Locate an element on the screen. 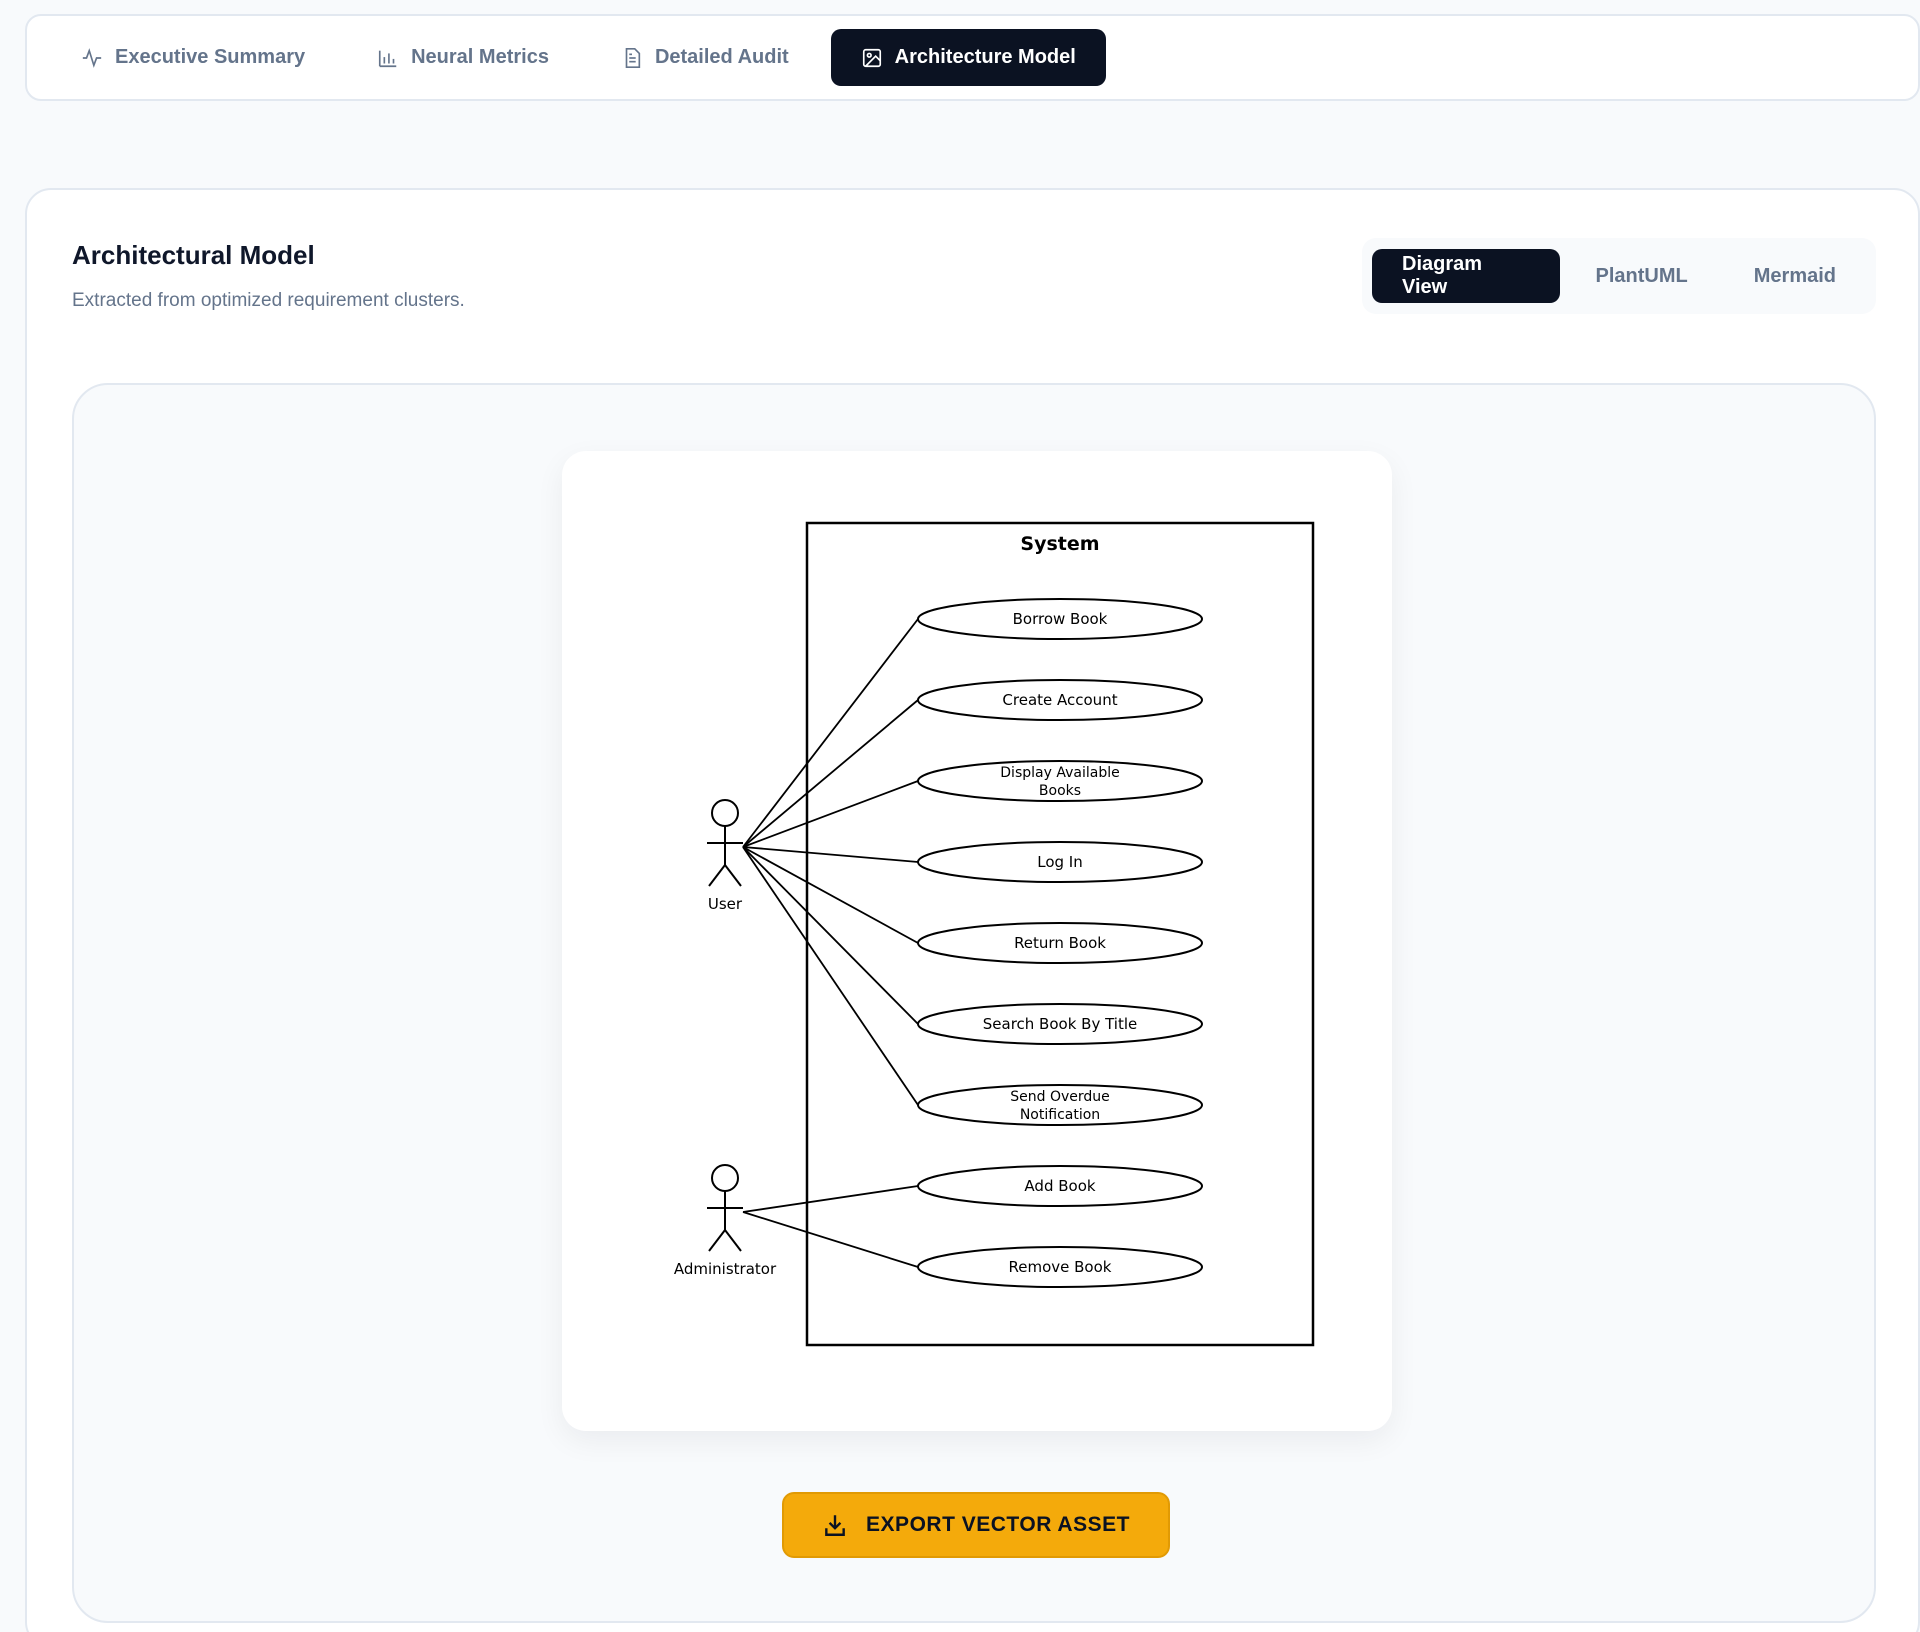 This screenshot has height=1632, width=1920. use-case-label: Books is located at coordinates (1060, 791).